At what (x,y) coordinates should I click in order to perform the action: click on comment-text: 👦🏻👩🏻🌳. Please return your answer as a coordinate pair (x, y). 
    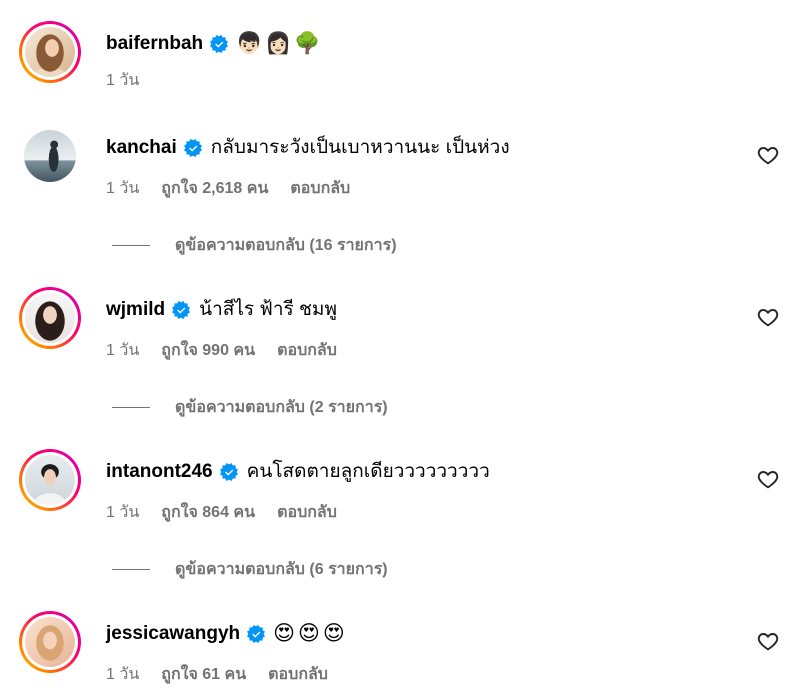
    Looking at the image, I should click on (280, 43).